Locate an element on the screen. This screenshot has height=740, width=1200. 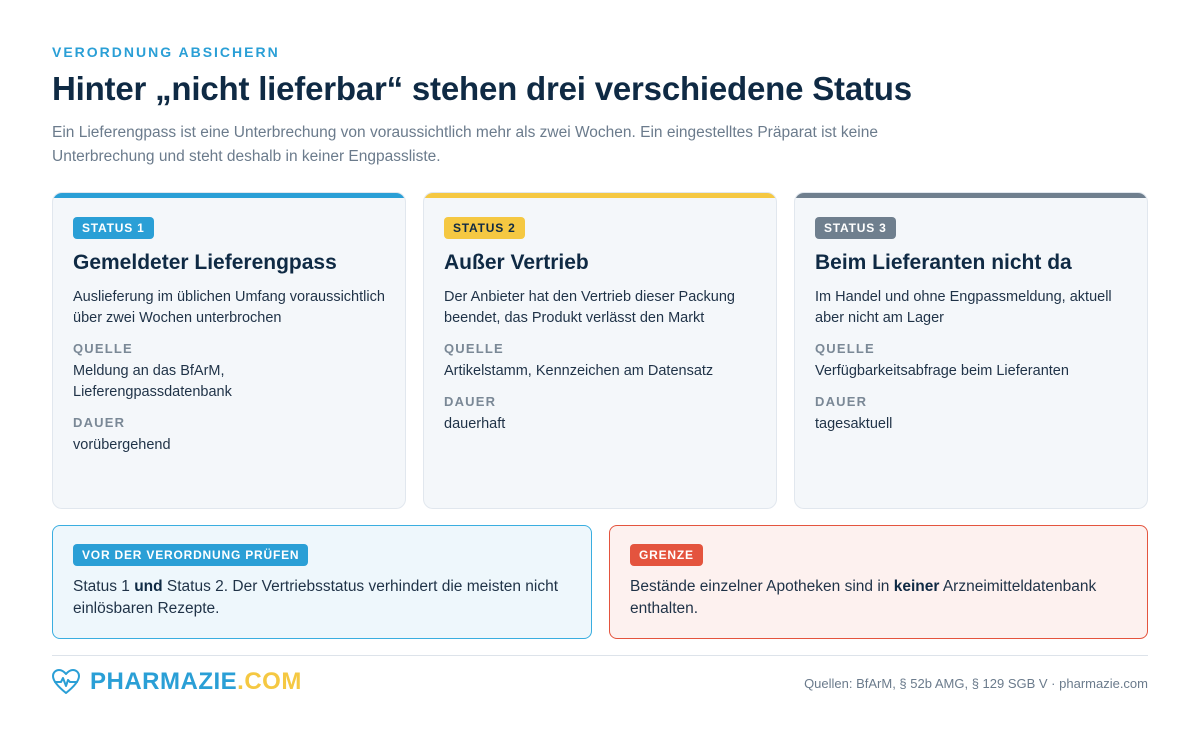
card-title: Beim Lieferanten nicht da is located at coordinates (943, 262).